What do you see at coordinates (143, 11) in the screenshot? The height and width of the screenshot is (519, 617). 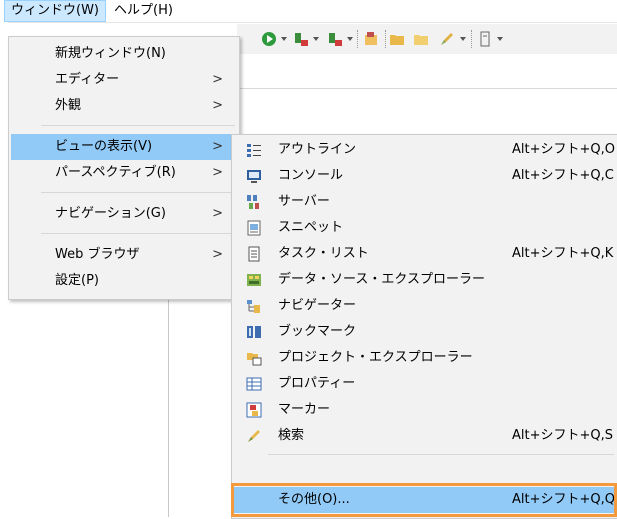 I see `menu-help: ヘルプ(H)` at bounding box center [143, 11].